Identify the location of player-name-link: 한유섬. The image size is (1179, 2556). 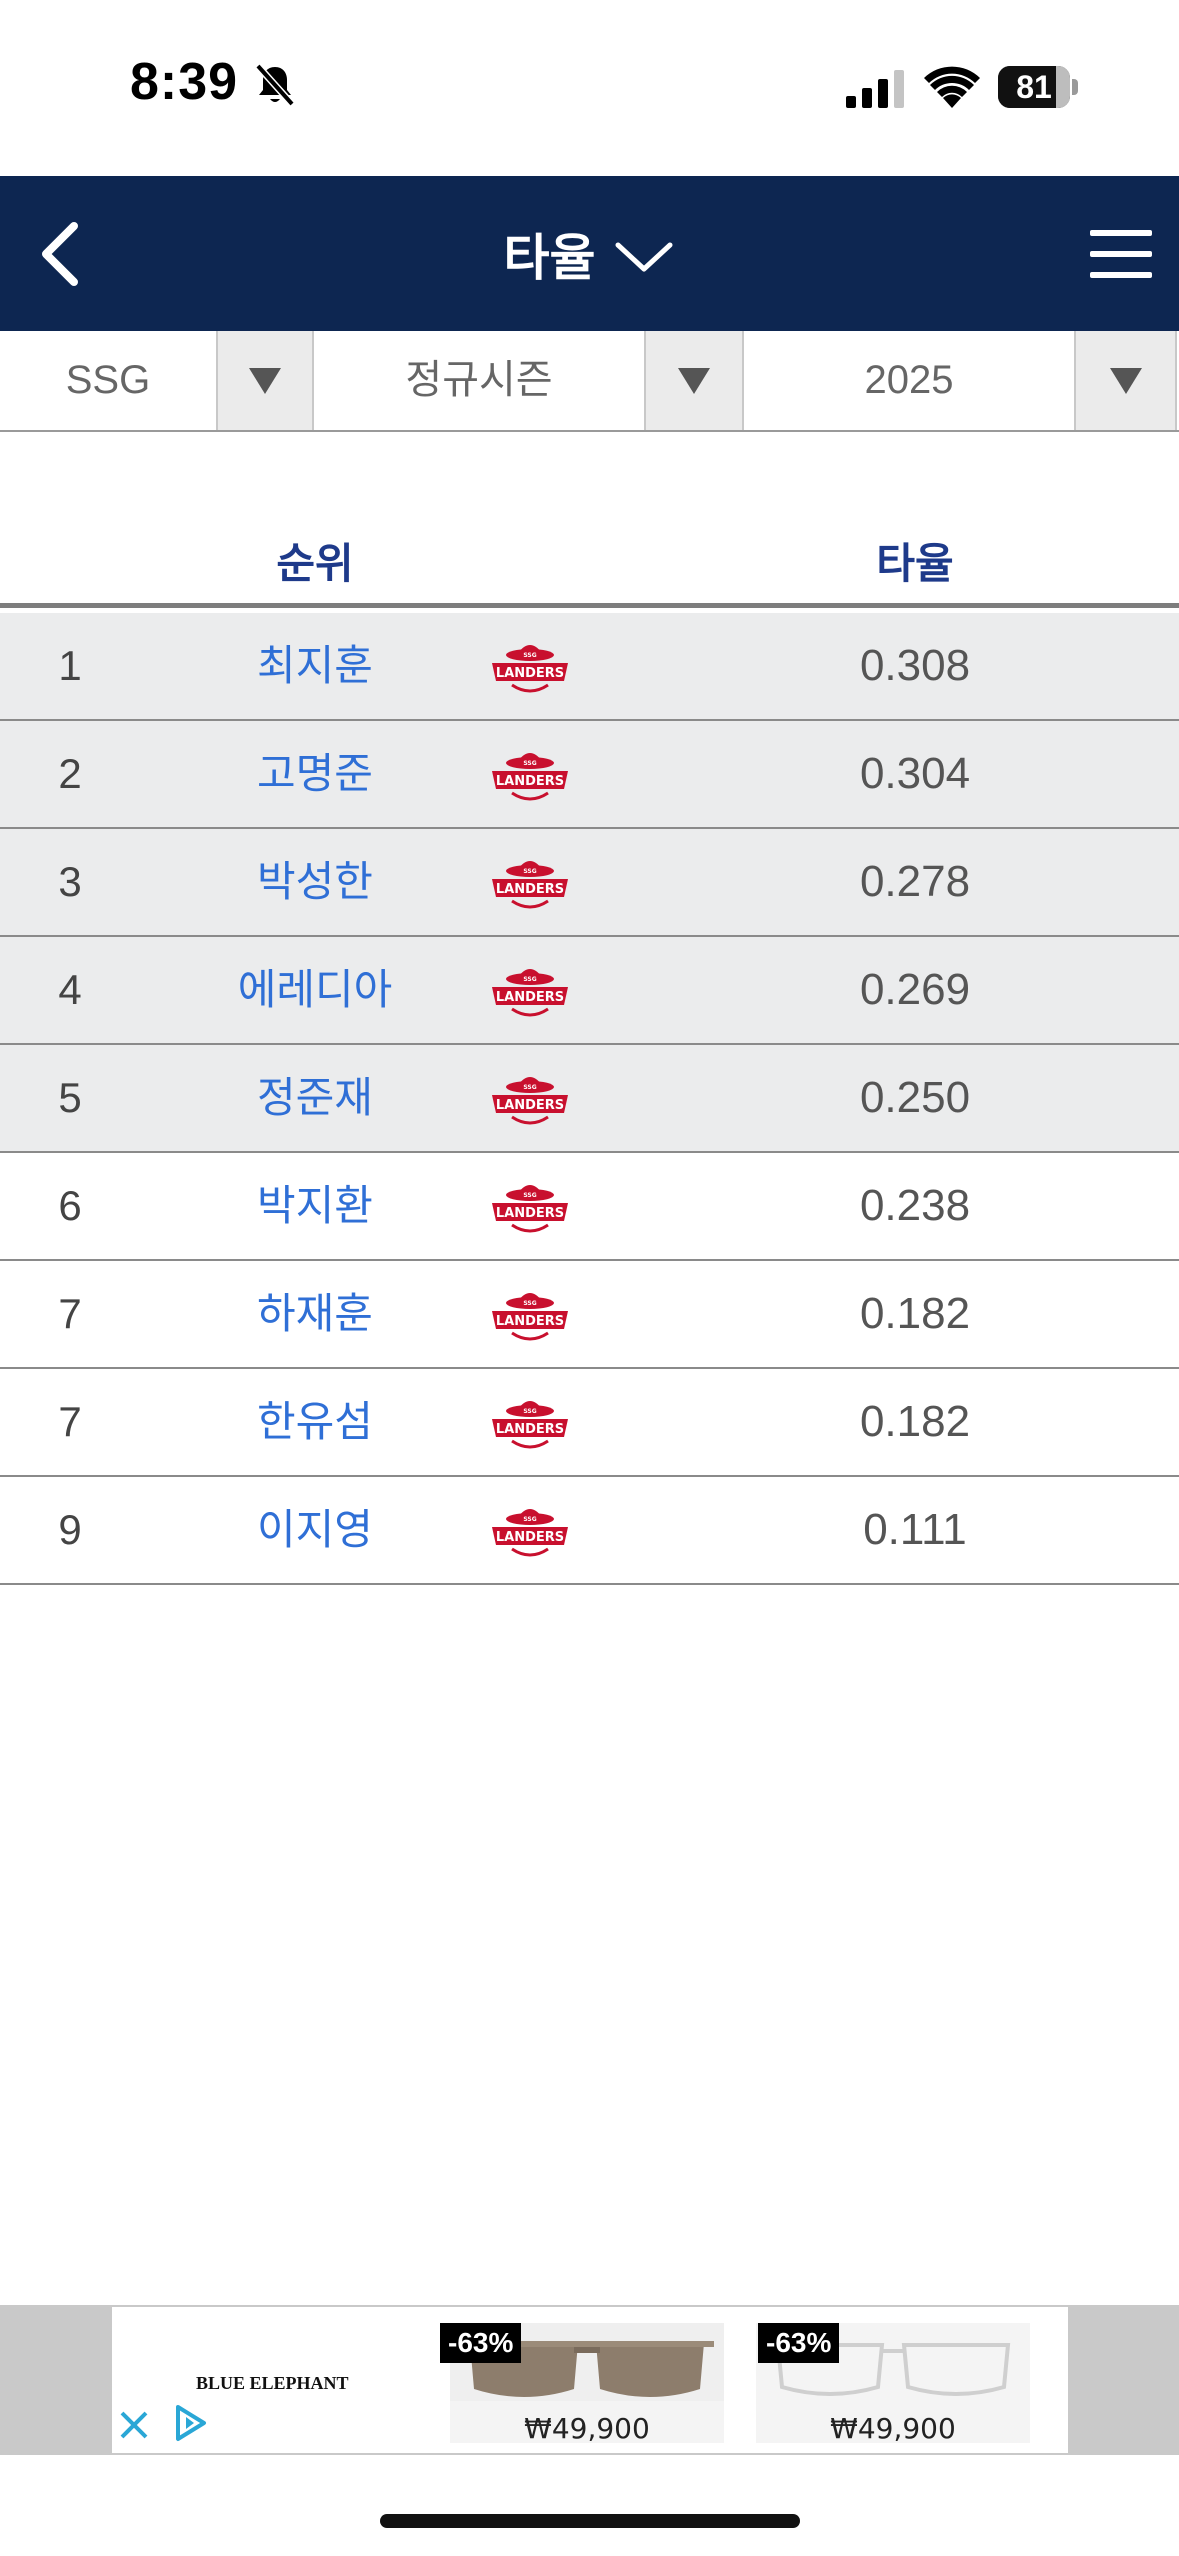
(315, 1422).